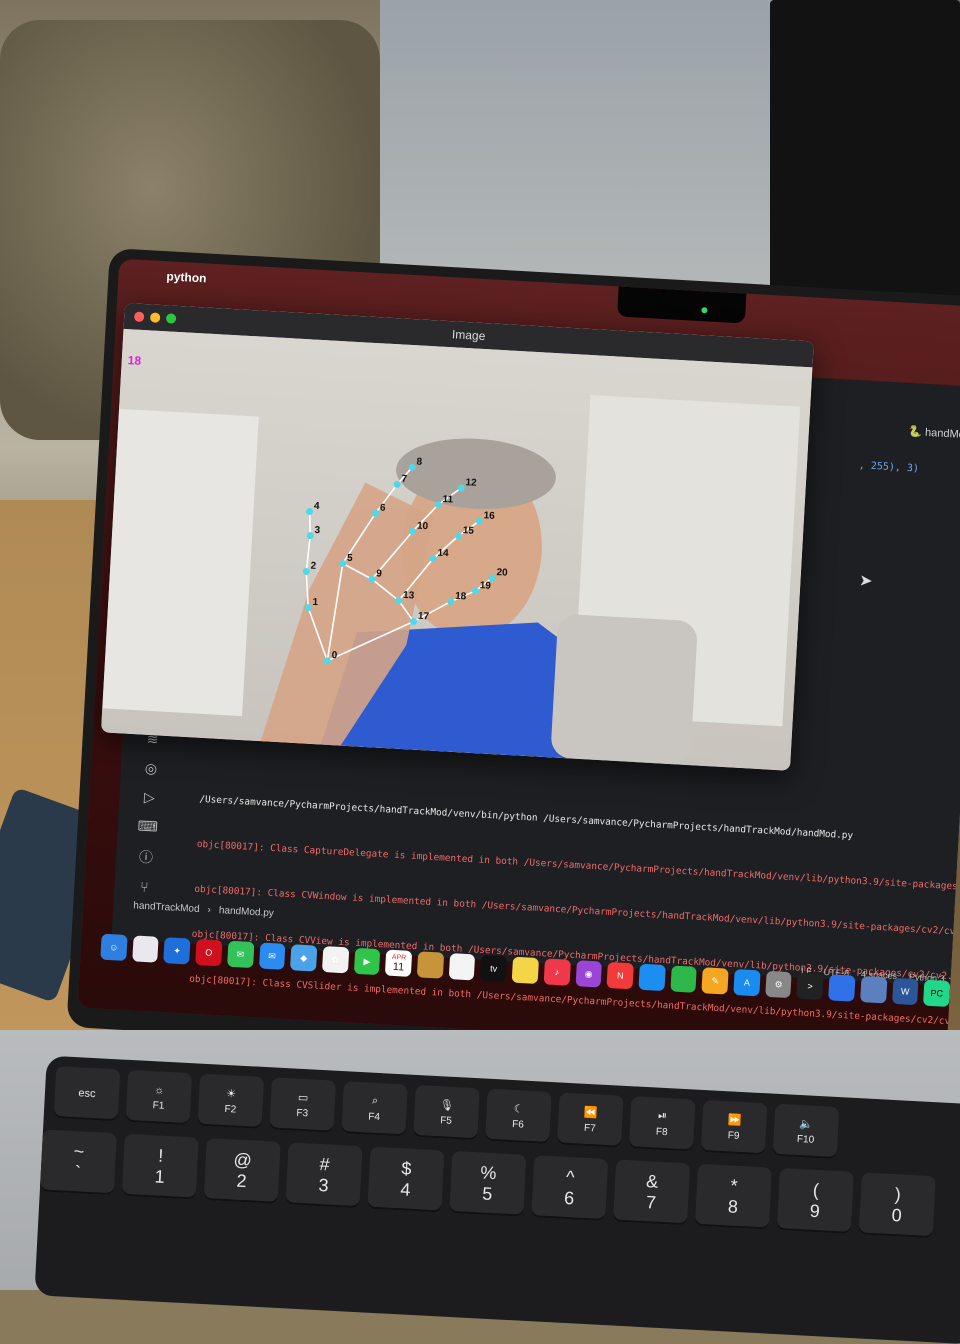 This screenshot has height=1344, width=960. What do you see at coordinates (806, 1131) in the screenshot?
I see `key-f10: 🔈 F10` at bounding box center [806, 1131].